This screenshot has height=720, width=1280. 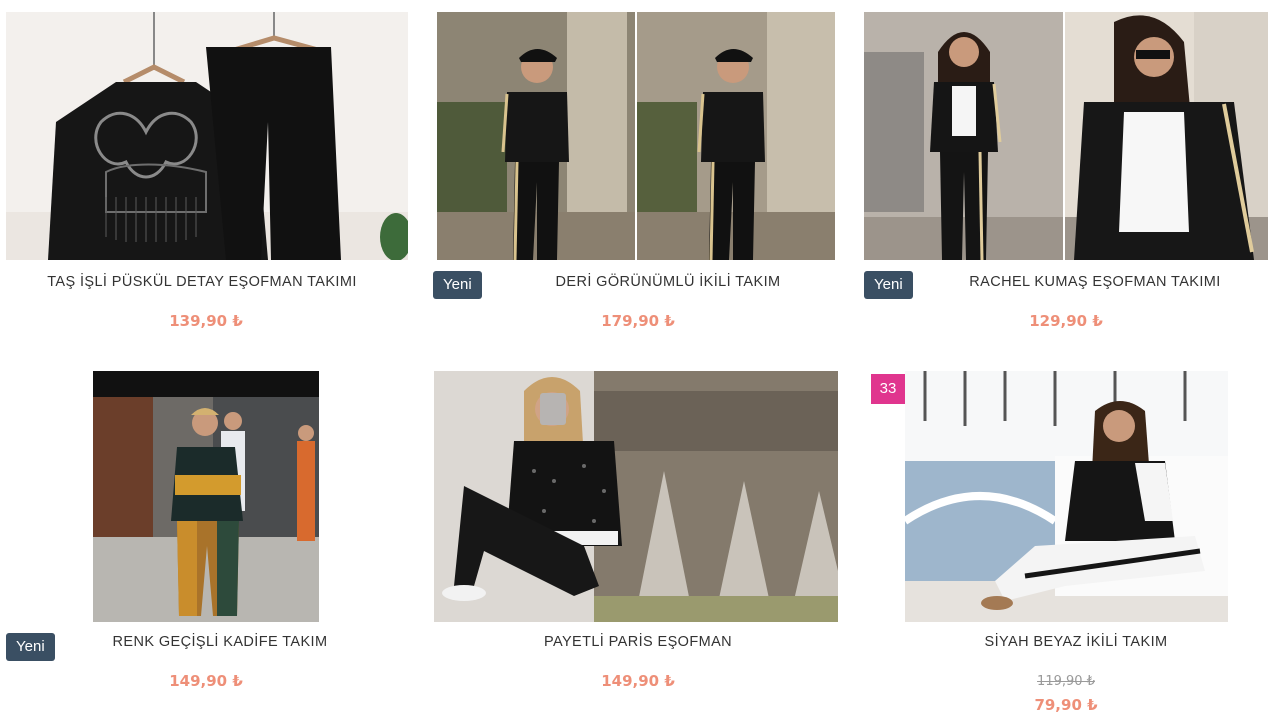 What do you see at coordinates (888, 285) in the screenshot?
I see `new-badge: Yeni` at bounding box center [888, 285].